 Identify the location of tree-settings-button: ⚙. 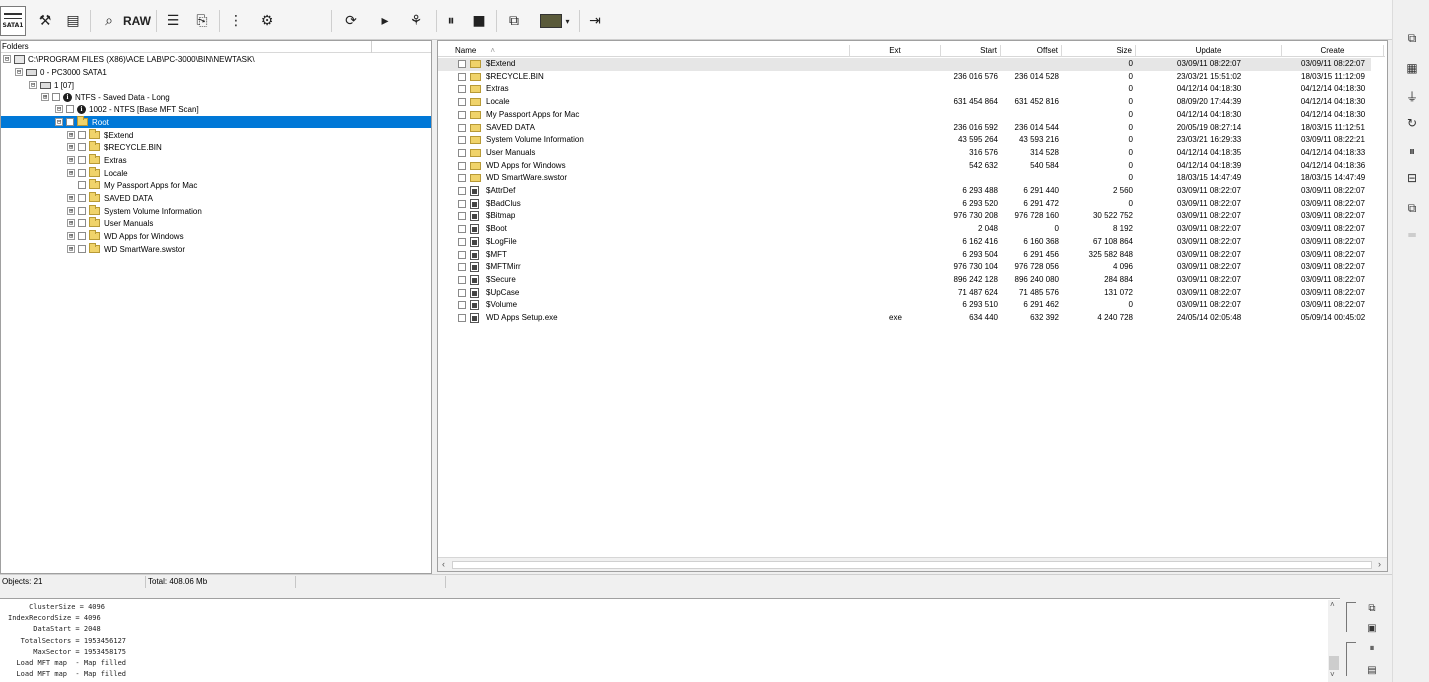
(267, 21).